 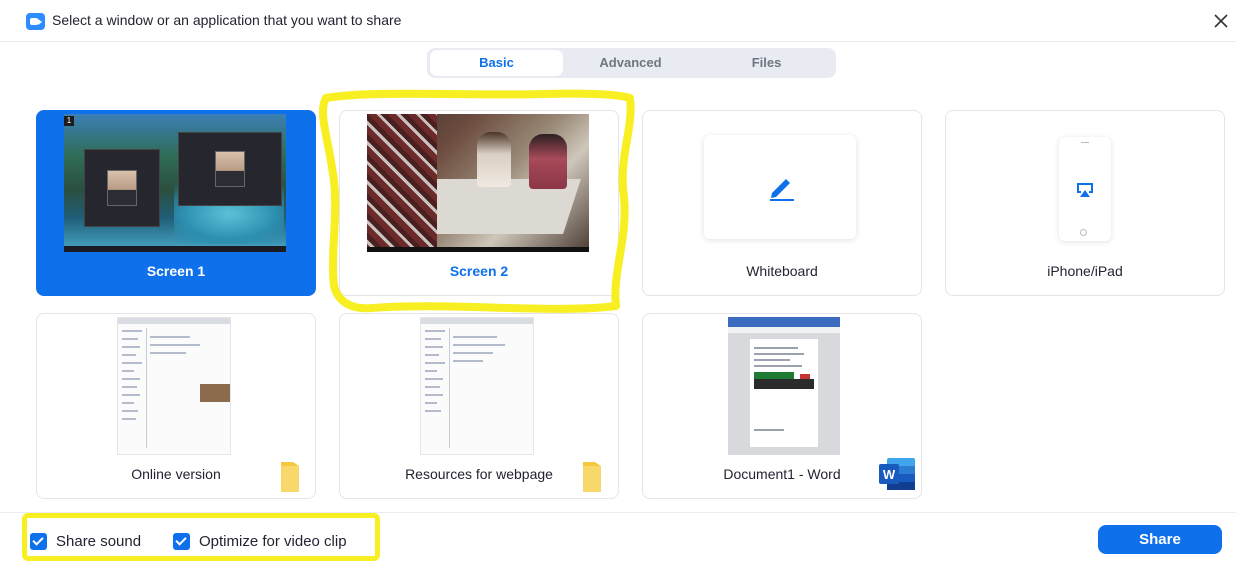 I want to click on screen-2-preview, so click(x=478, y=183).